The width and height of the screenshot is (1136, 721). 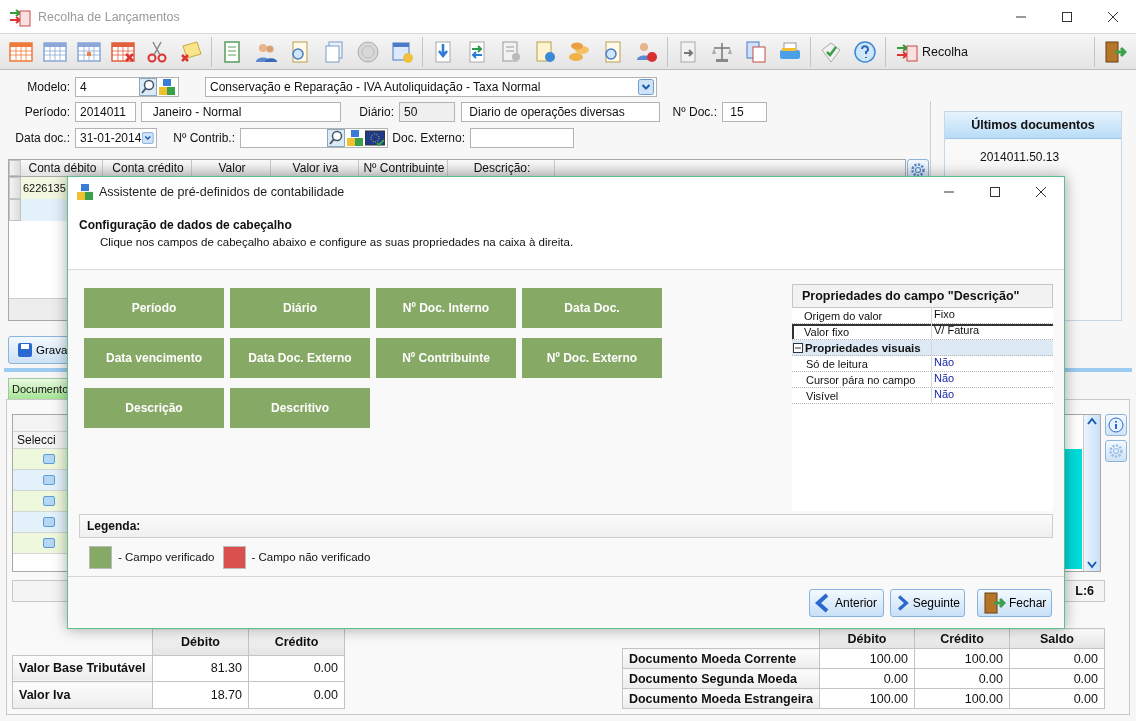 I want to click on properties-title: Propriedades do campo "Descrição", so click(x=922, y=296).